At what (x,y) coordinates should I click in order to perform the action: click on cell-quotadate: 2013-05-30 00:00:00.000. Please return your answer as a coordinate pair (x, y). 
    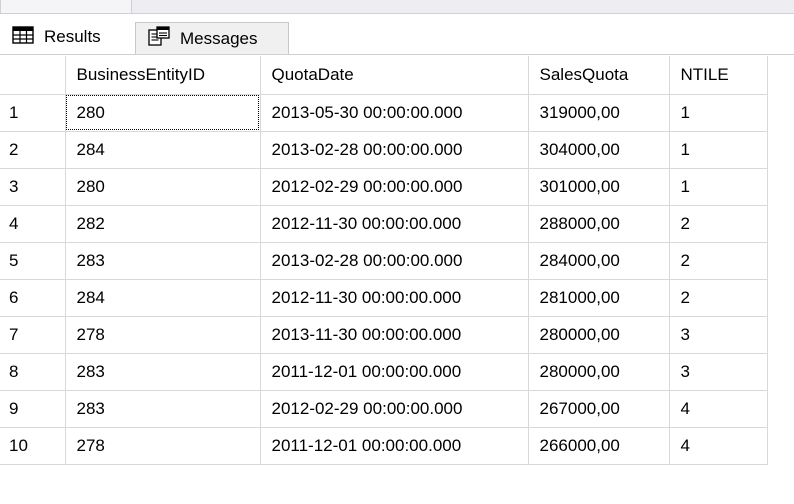
    Looking at the image, I should click on (394, 113).